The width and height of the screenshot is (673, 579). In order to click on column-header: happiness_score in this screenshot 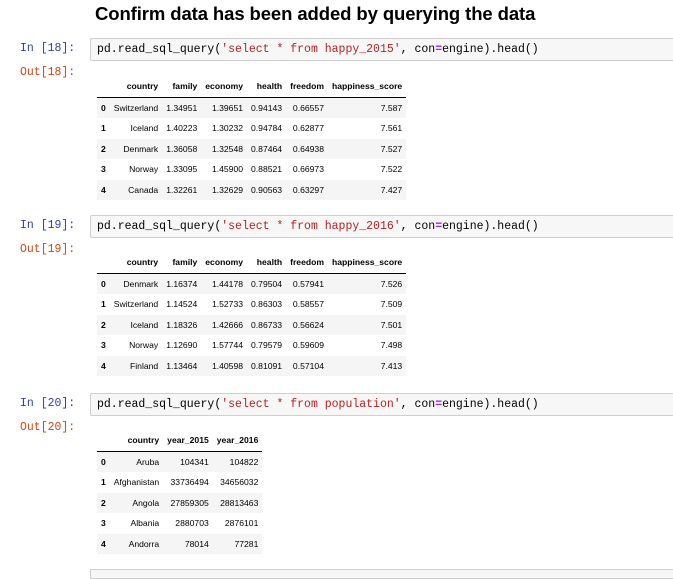, I will do `click(367, 263)`.